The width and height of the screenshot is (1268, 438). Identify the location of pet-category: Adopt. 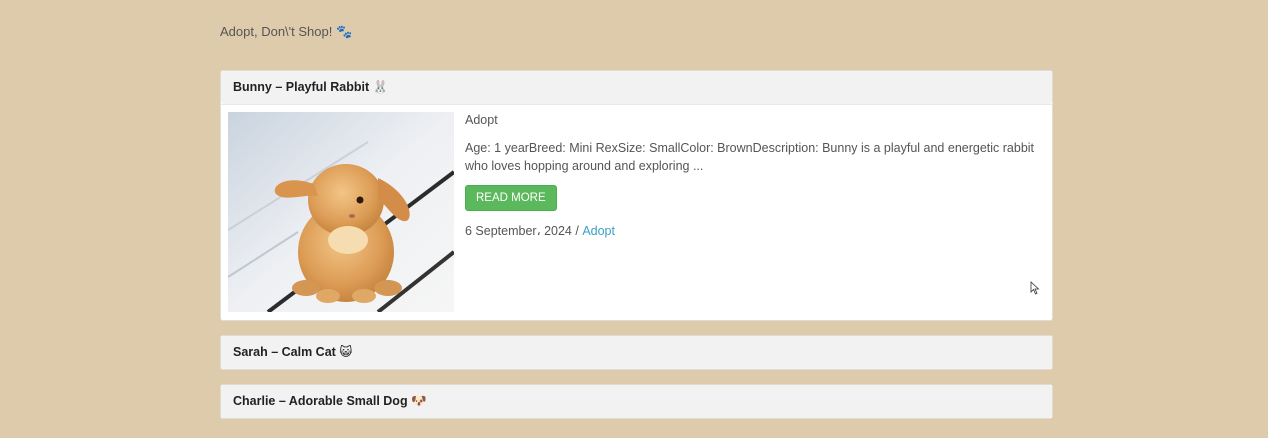
(481, 120).